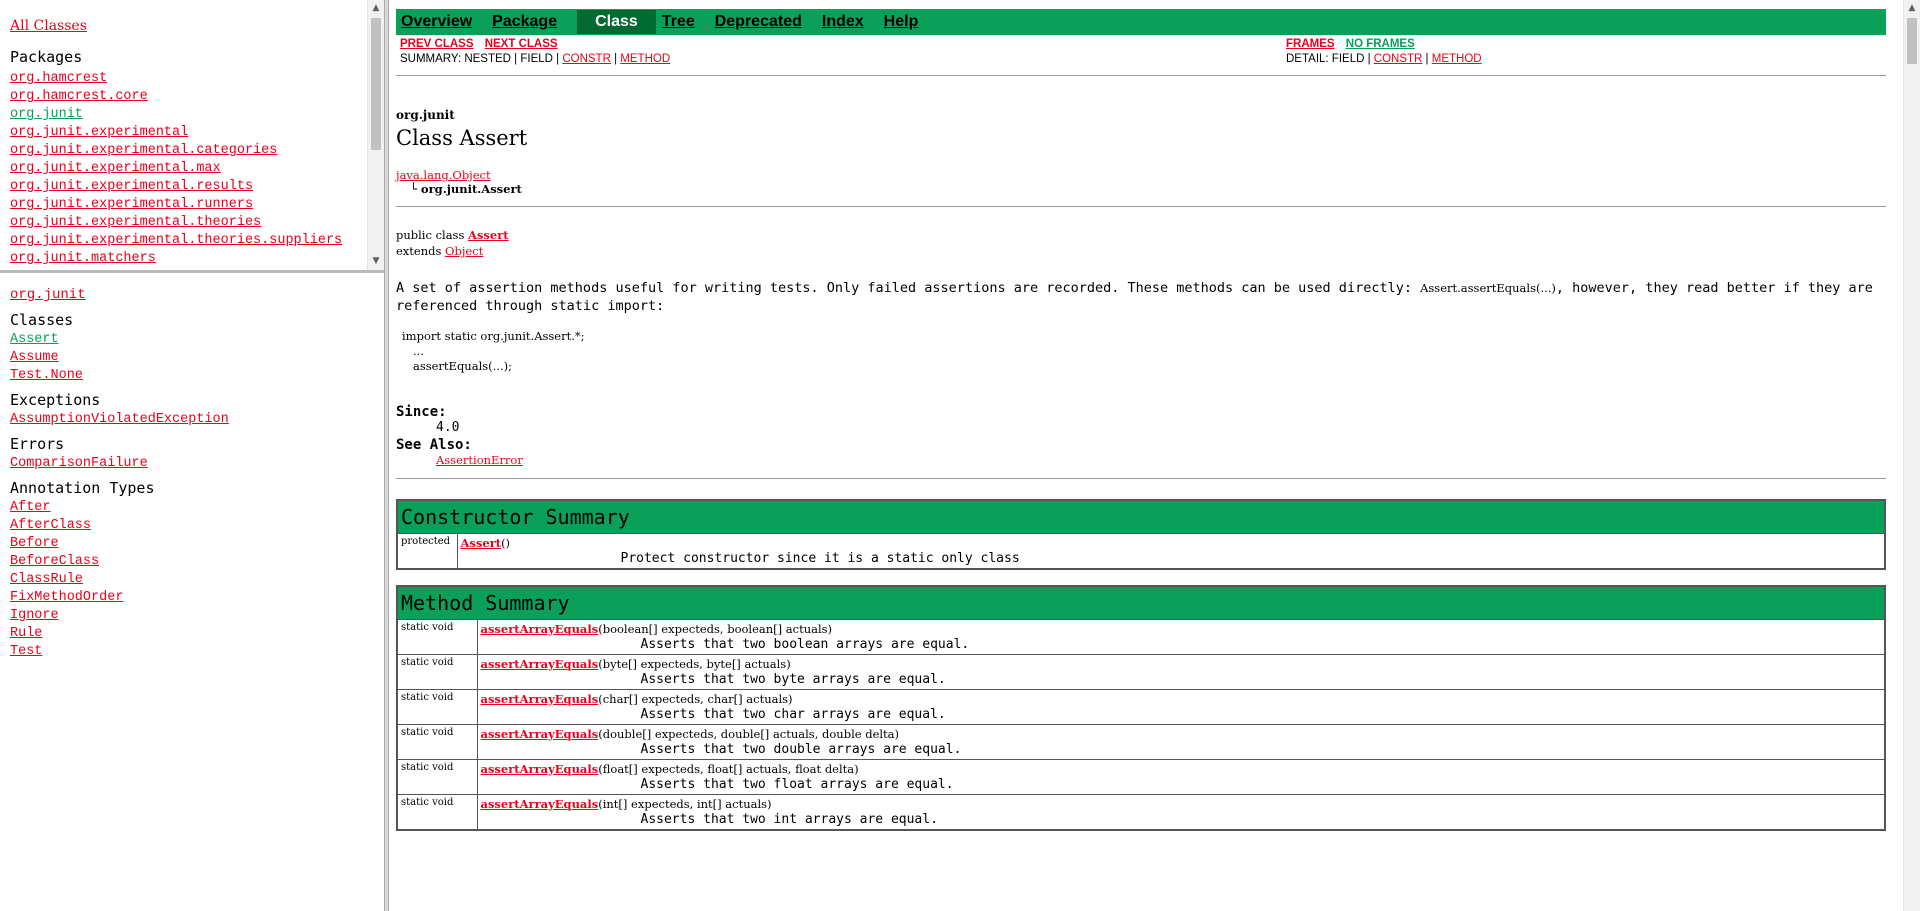 The height and width of the screenshot is (911, 1920). Describe the element at coordinates (521, 44) in the screenshot. I see `next-class-link: NEXT CLASS` at that location.